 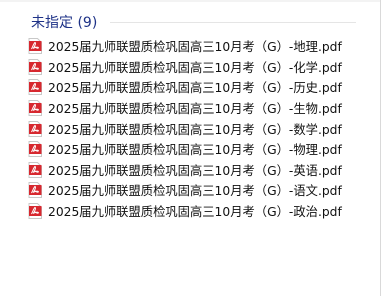 I want to click on file-item: 2025届九师联盟质检巩固高三10月考（G）-数学.pdf, so click(x=188, y=128).